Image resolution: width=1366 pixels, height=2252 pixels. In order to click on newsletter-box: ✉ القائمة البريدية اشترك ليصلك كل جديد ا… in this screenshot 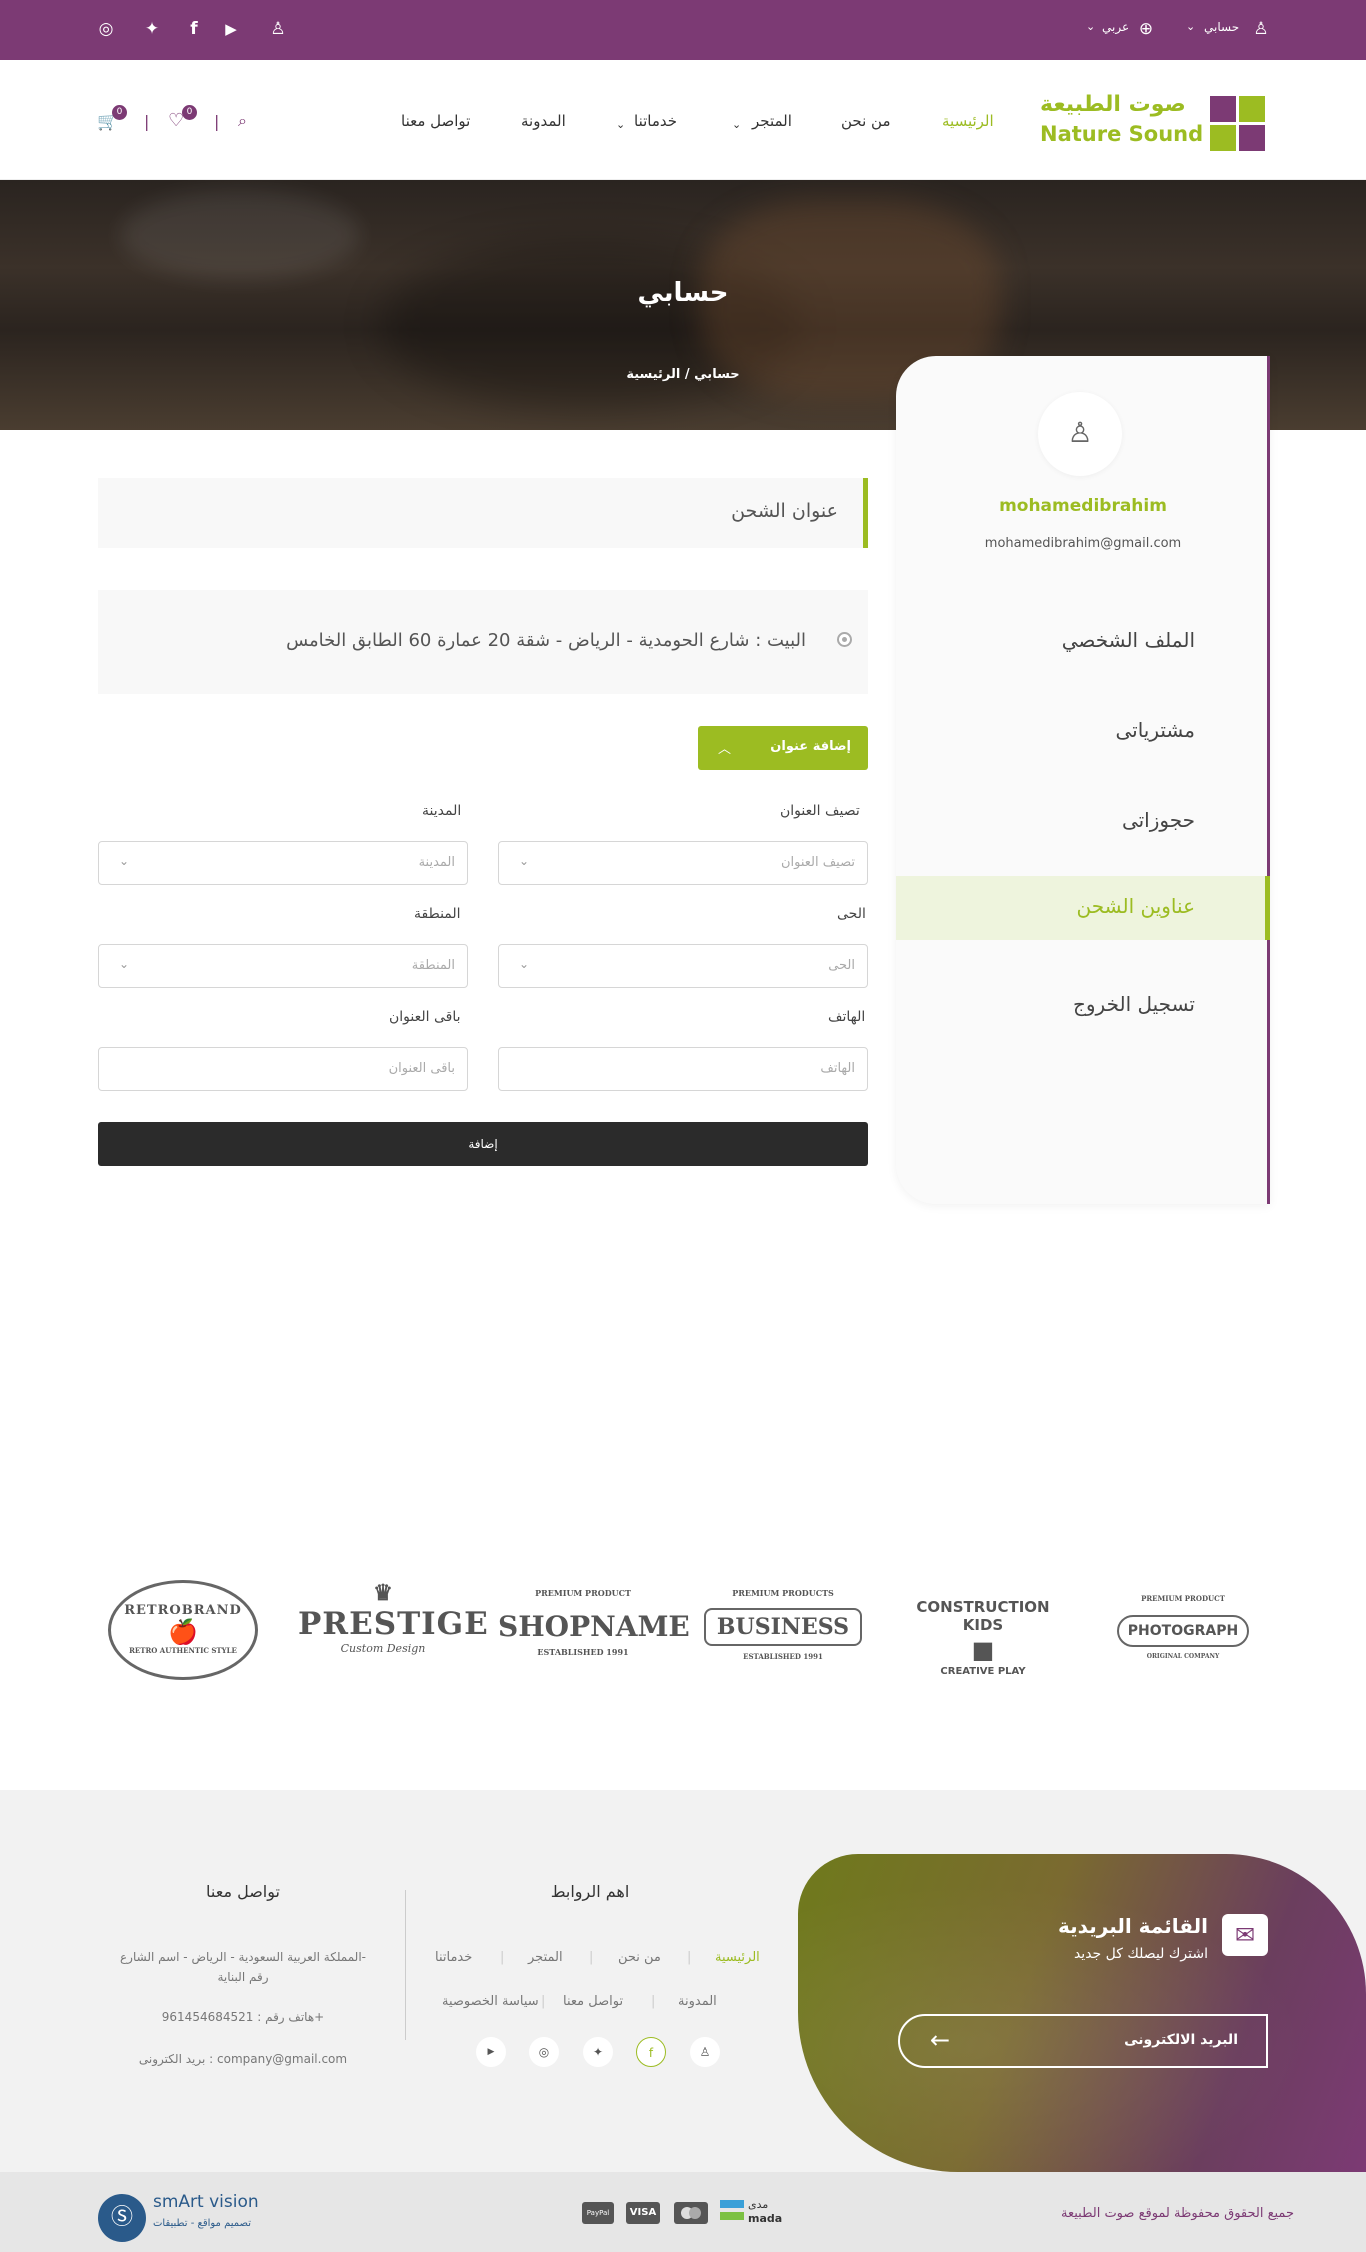, I will do `click(1082, 2013)`.